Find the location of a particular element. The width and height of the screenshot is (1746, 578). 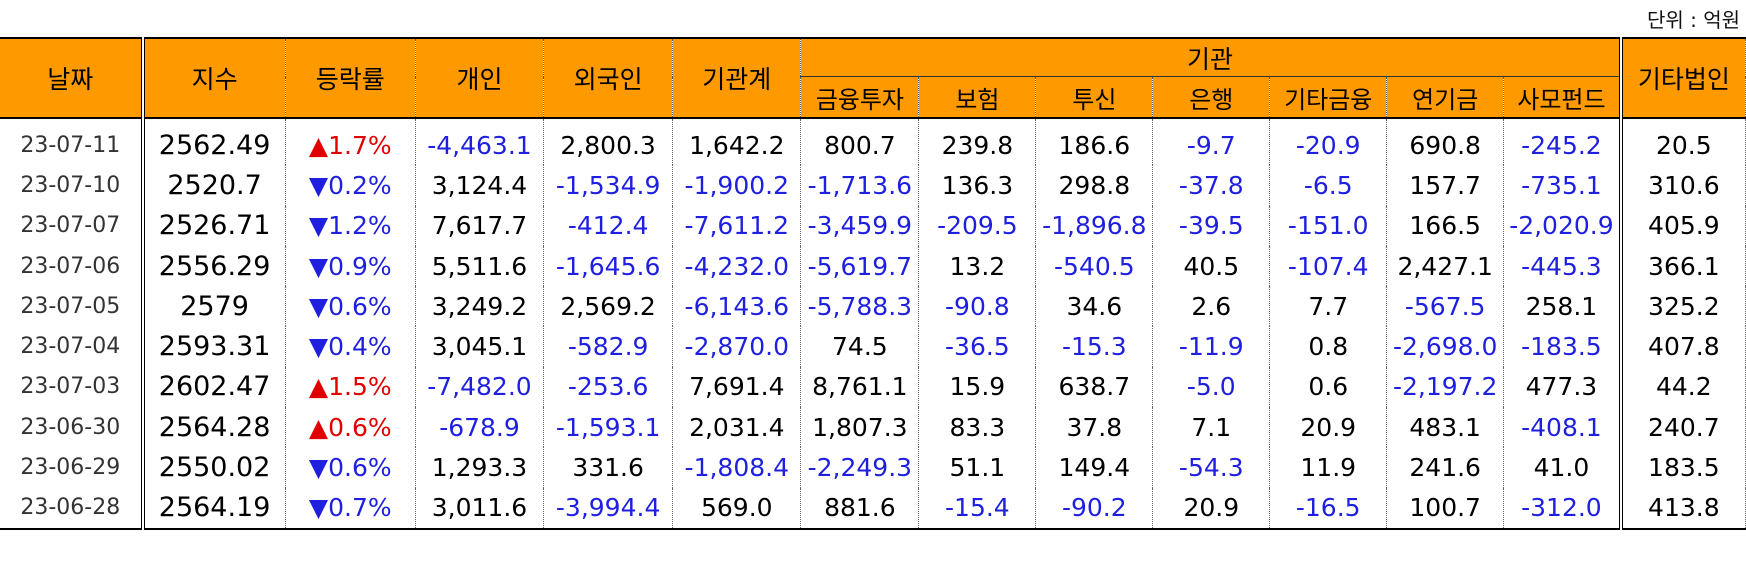

header-insurance: 보험 is located at coordinates (977, 97).